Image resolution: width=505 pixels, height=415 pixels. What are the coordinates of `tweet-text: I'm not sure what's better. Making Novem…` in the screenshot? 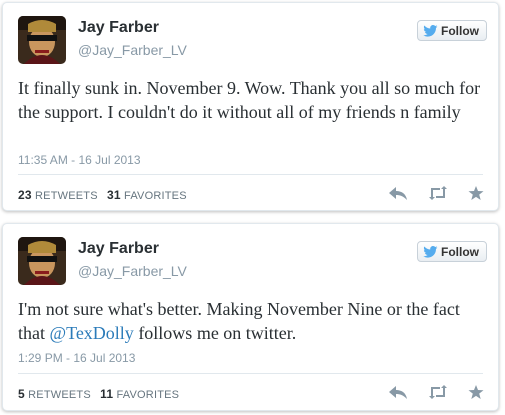 It's located at (251, 321).